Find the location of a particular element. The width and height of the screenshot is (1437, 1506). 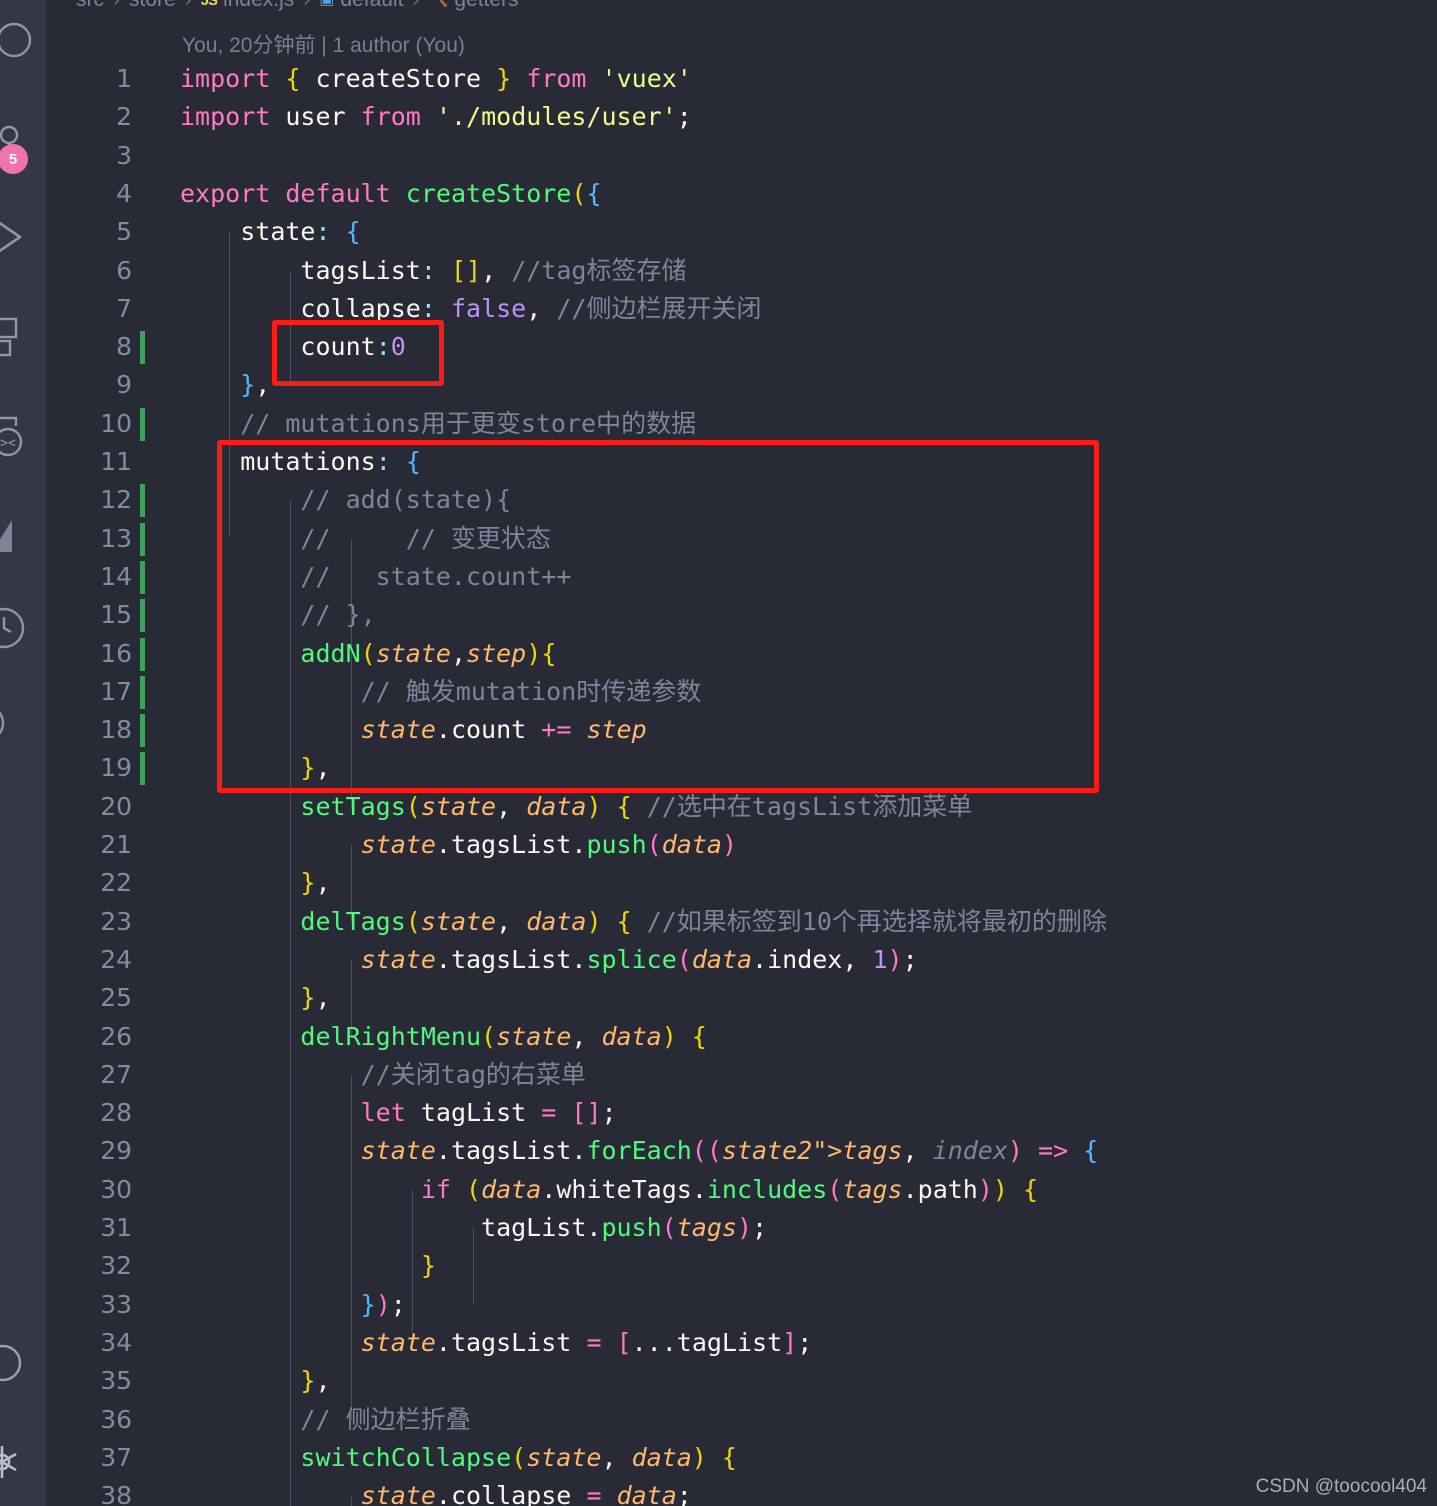

line-number: 7 is located at coordinates (124, 308).